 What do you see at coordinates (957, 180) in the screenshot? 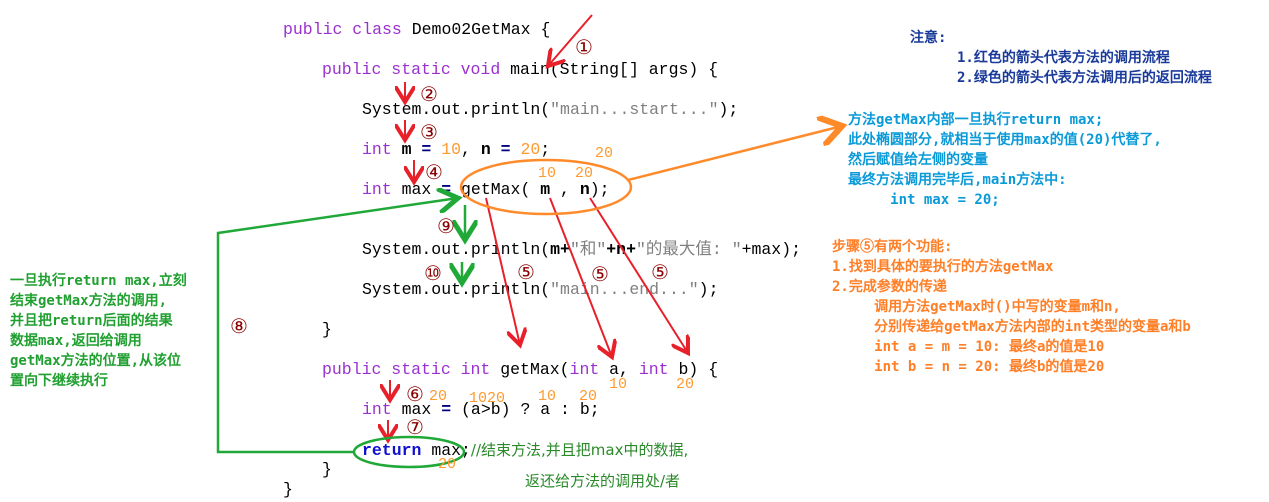
I see `note-line: 最终方法调用完毕后,main方法中:` at bounding box center [957, 180].